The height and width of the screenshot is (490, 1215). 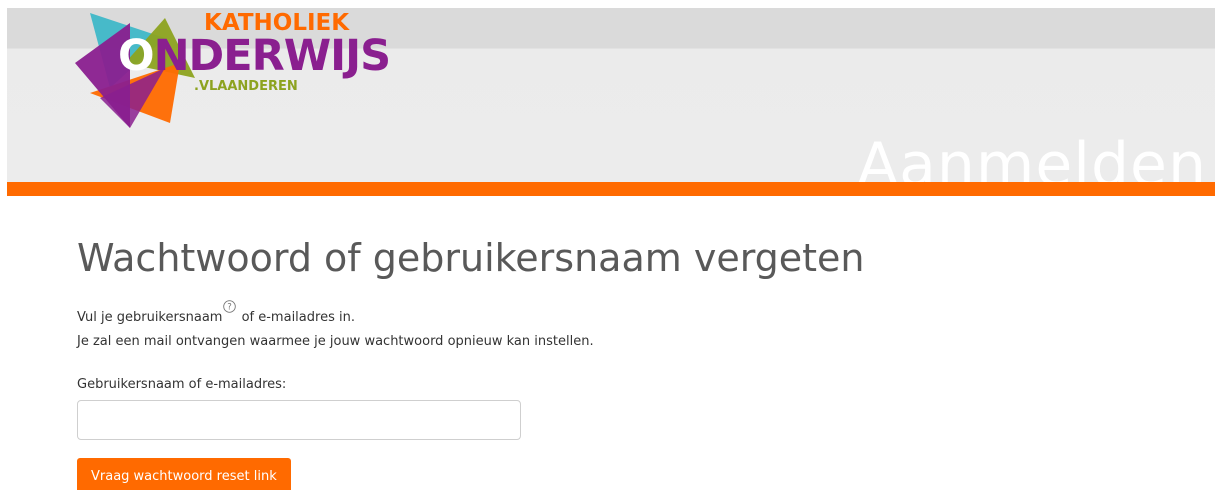 I want to click on logo-text-o: O, so click(x=136, y=56).